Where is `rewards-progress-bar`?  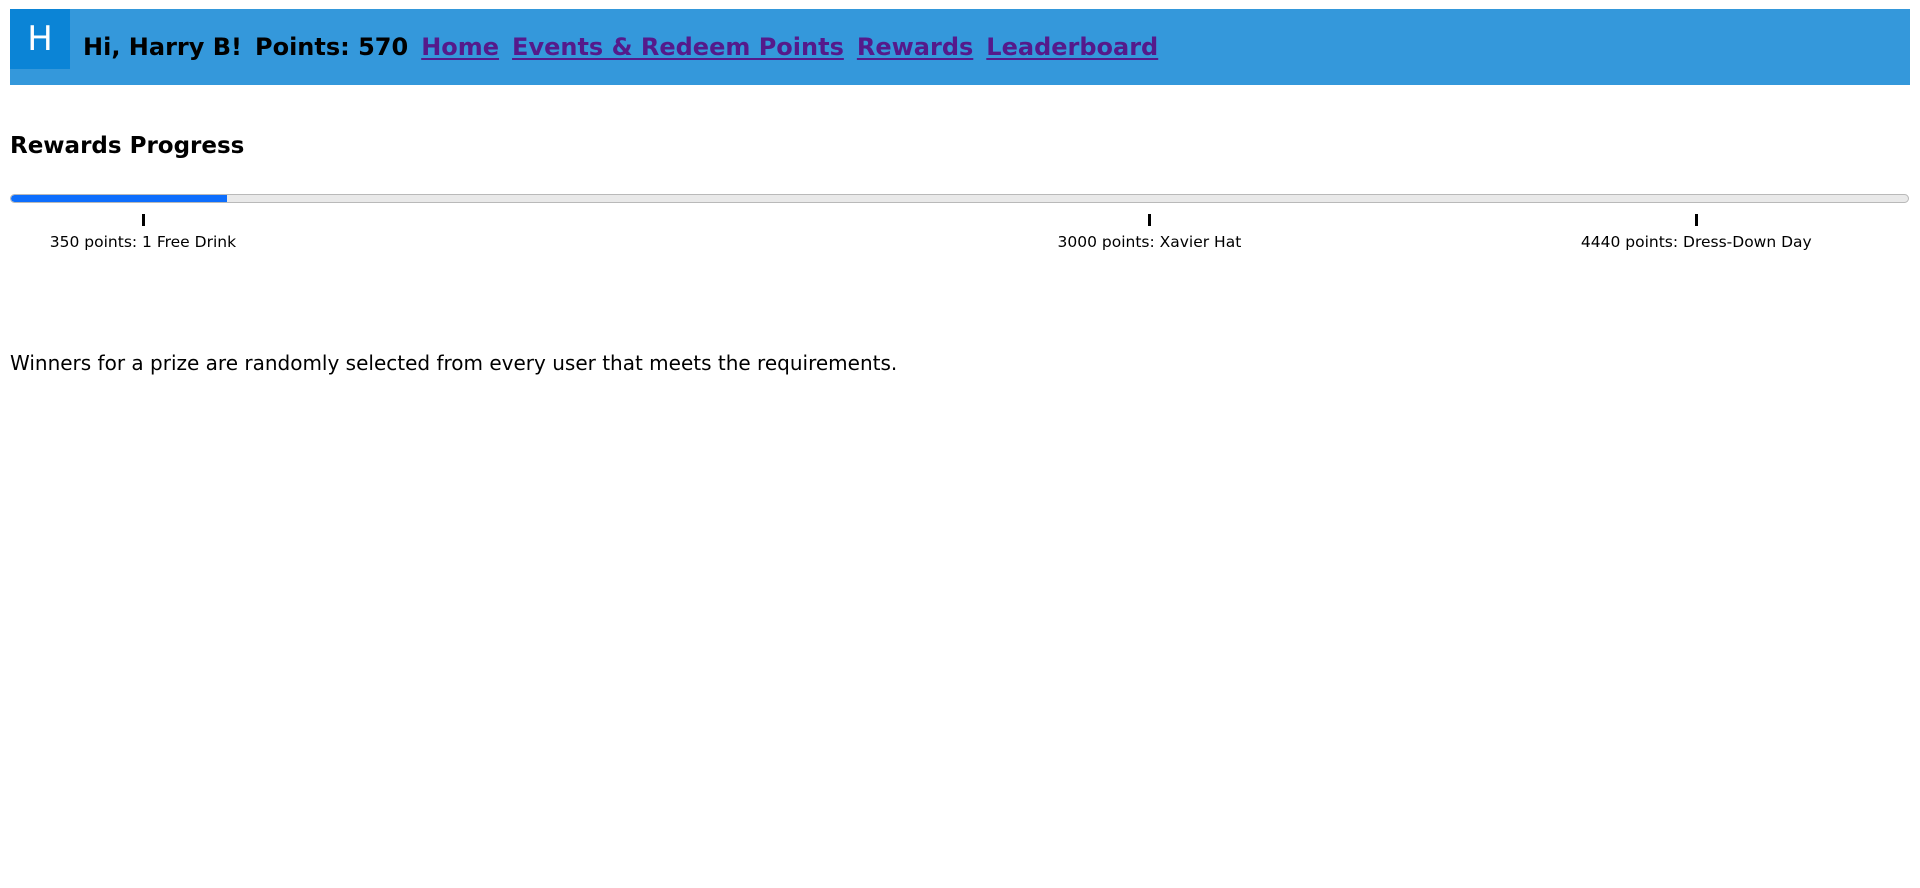 rewards-progress-bar is located at coordinates (959, 198).